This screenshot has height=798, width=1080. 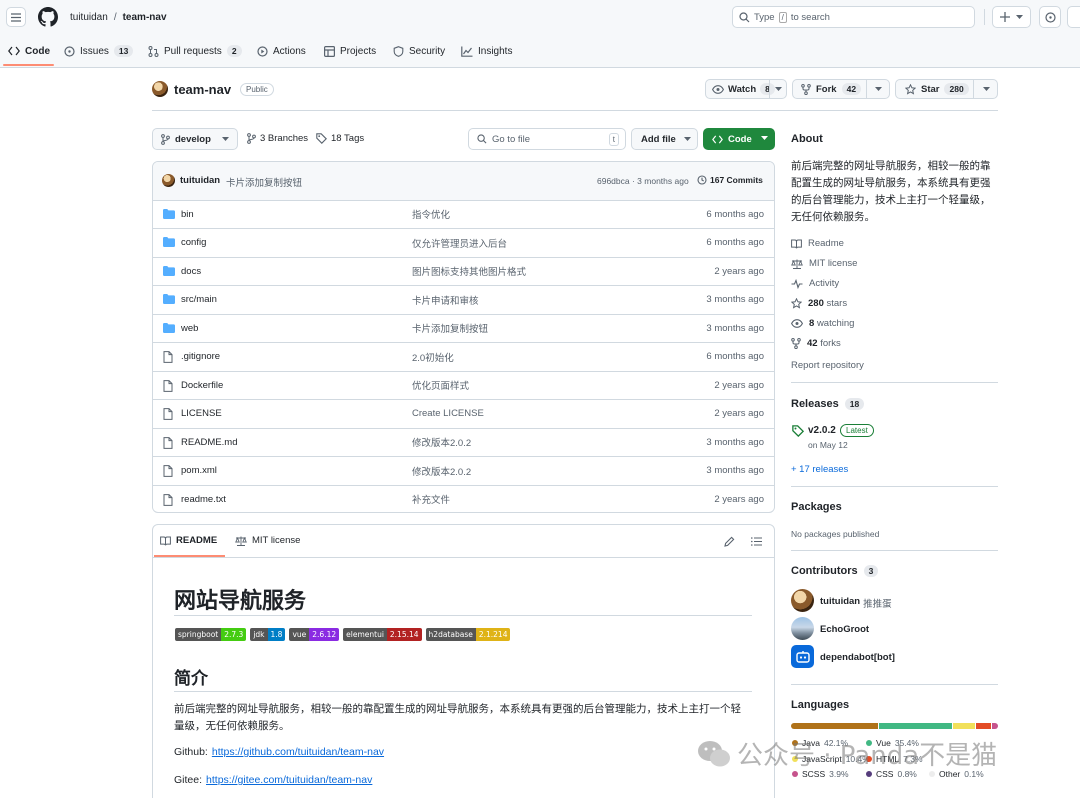 I want to click on file-row: readme.txt 补充文件 2 years ago, so click(x=463, y=499).